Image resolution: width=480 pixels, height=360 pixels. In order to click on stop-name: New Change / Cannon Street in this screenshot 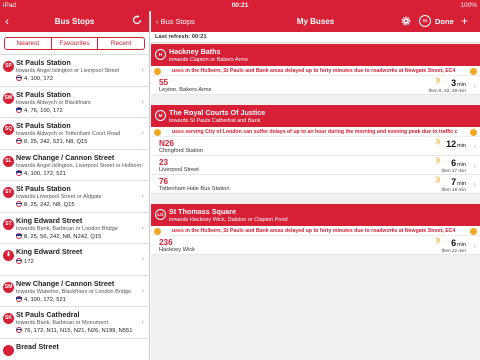, I will do `click(65, 157)`.